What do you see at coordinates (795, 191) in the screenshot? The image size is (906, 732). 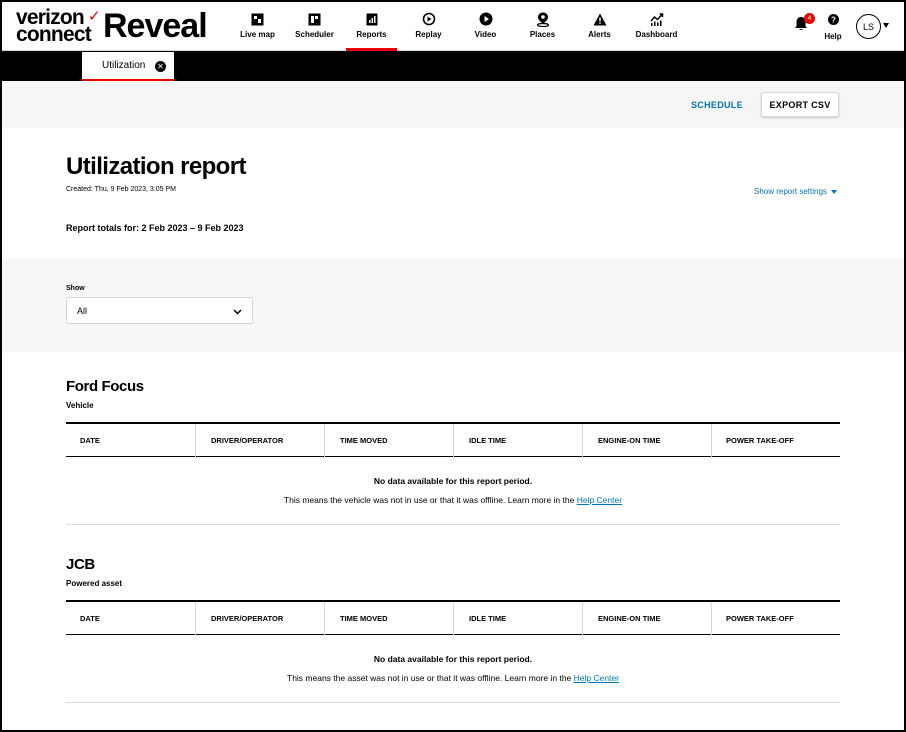 I see `show-report-settings-link: Show report settings` at bounding box center [795, 191].